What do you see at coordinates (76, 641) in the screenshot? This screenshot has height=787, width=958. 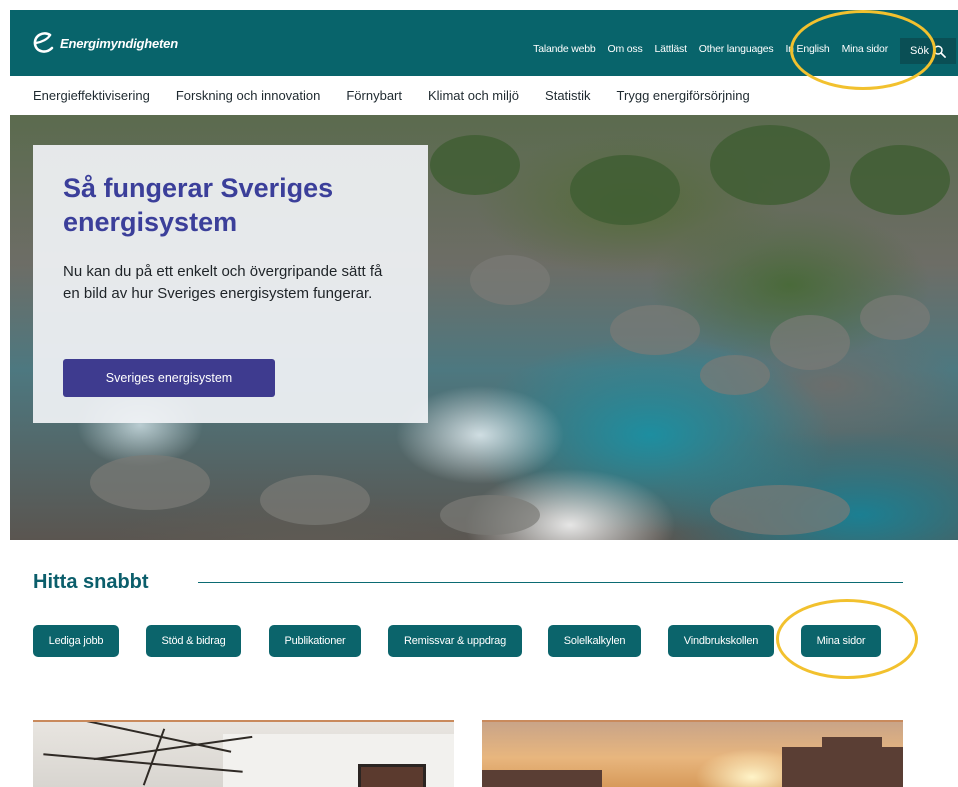 I see `quick-link-lediga-jobb: Lediga jobb` at bounding box center [76, 641].